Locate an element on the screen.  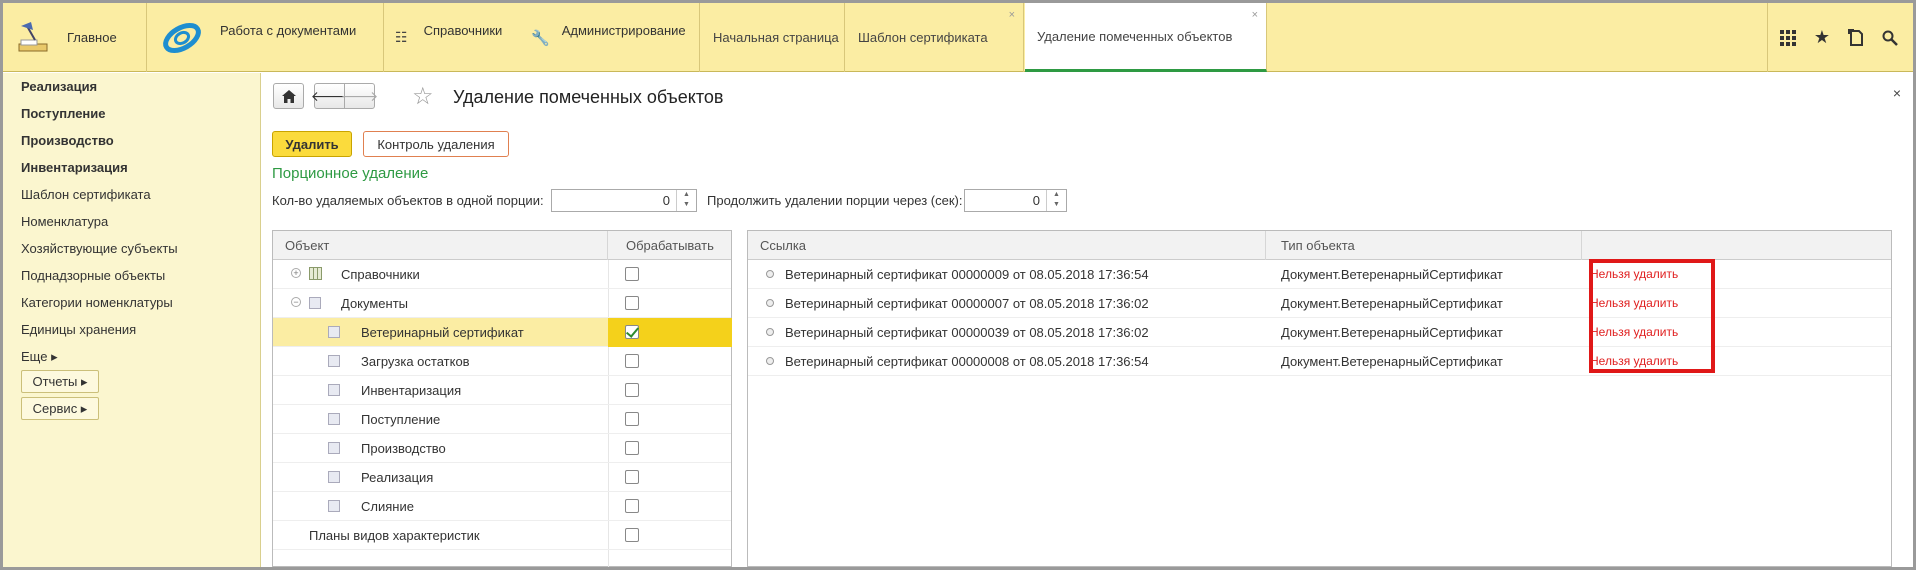
sidebar-item-production: Производство is located at coordinates (67, 140).